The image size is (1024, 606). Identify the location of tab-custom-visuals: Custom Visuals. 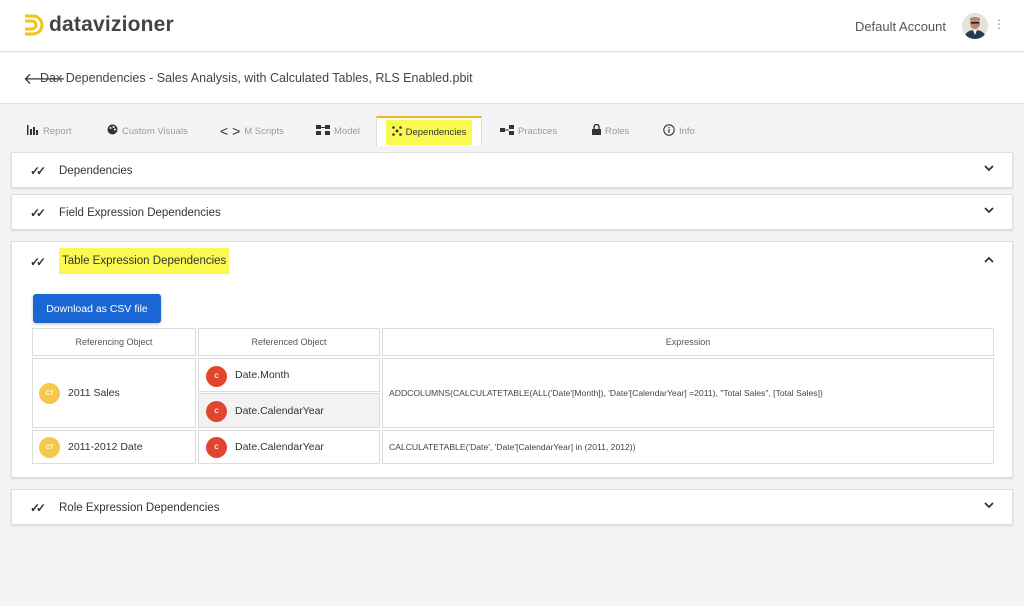
(147, 131).